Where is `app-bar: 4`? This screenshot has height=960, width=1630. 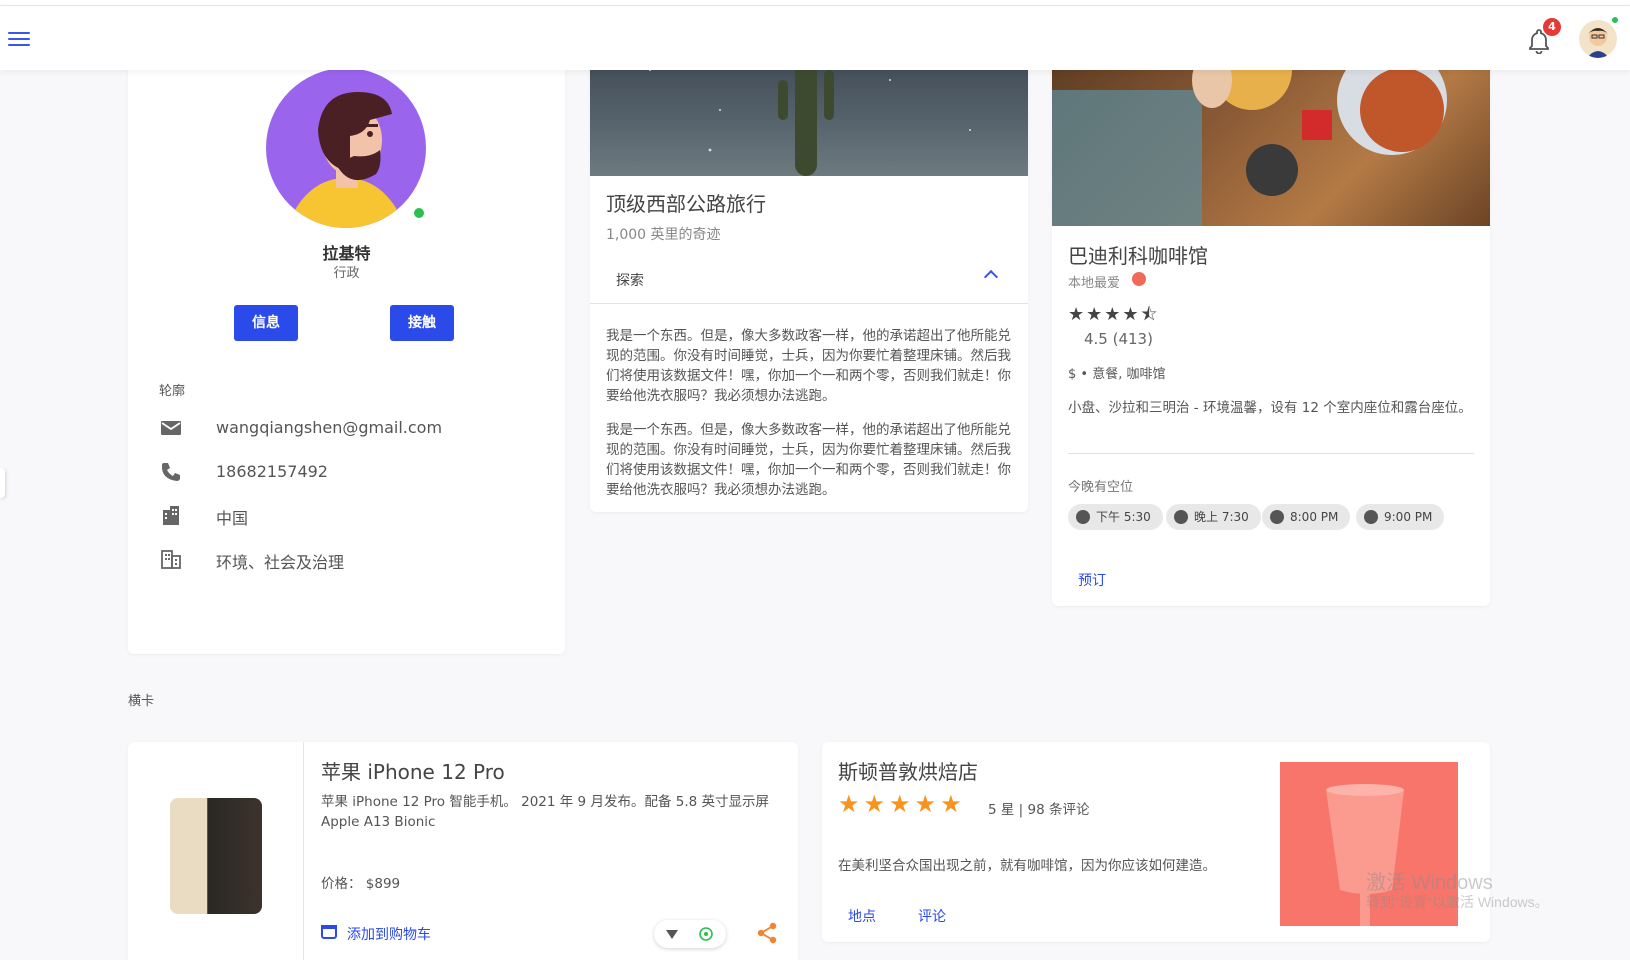 app-bar: 4 is located at coordinates (815, 38).